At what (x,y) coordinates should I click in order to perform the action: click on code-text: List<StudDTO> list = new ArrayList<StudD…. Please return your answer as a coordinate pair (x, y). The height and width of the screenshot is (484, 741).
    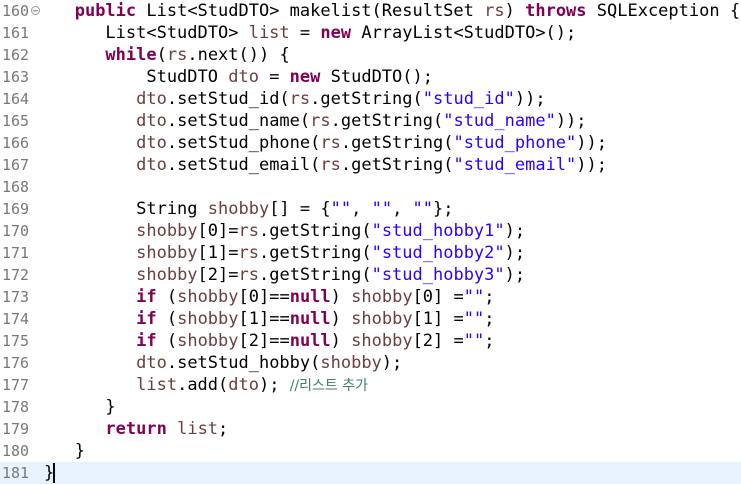
    Looking at the image, I should click on (310, 33).